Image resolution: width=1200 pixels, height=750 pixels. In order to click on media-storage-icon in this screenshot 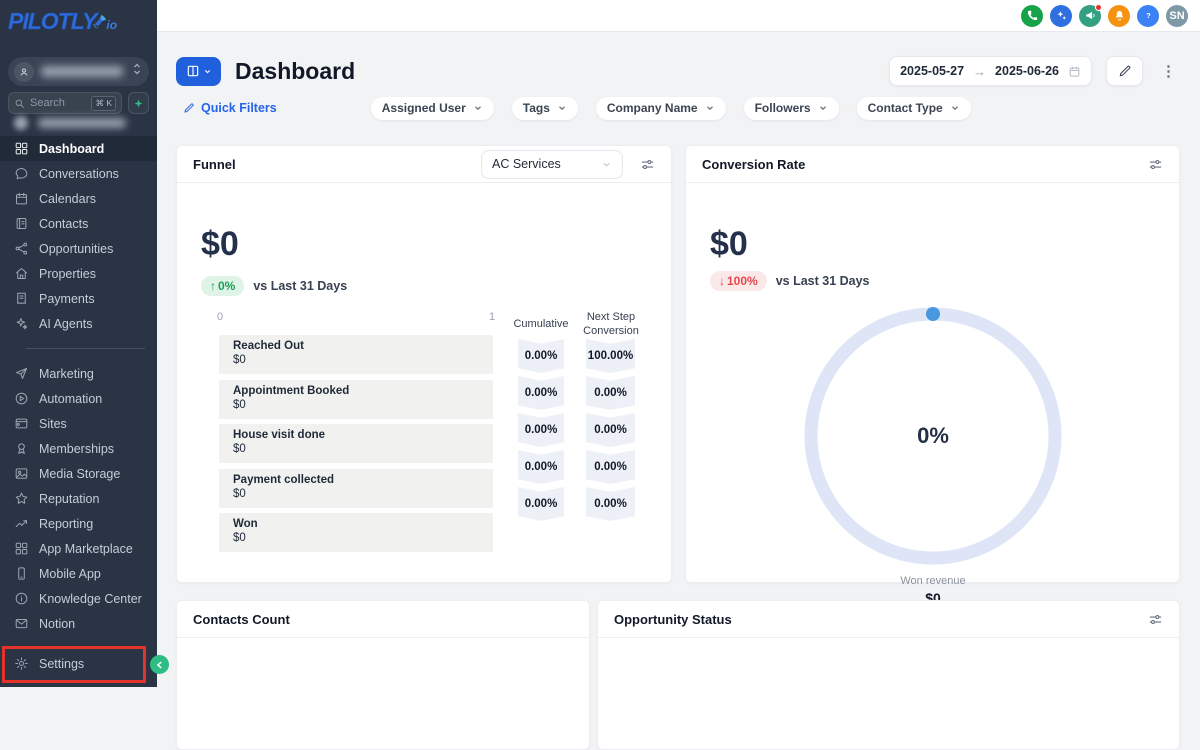, I will do `click(21, 473)`.